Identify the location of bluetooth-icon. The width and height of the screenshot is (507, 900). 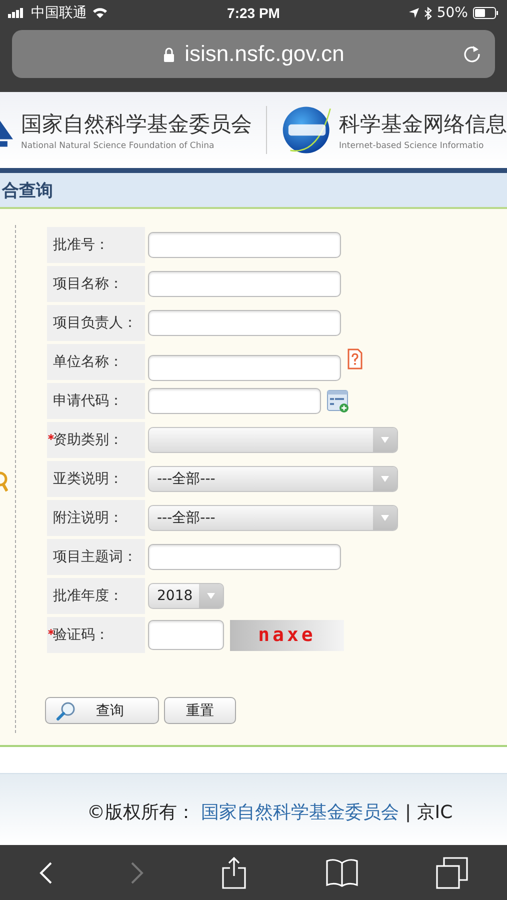
(428, 13).